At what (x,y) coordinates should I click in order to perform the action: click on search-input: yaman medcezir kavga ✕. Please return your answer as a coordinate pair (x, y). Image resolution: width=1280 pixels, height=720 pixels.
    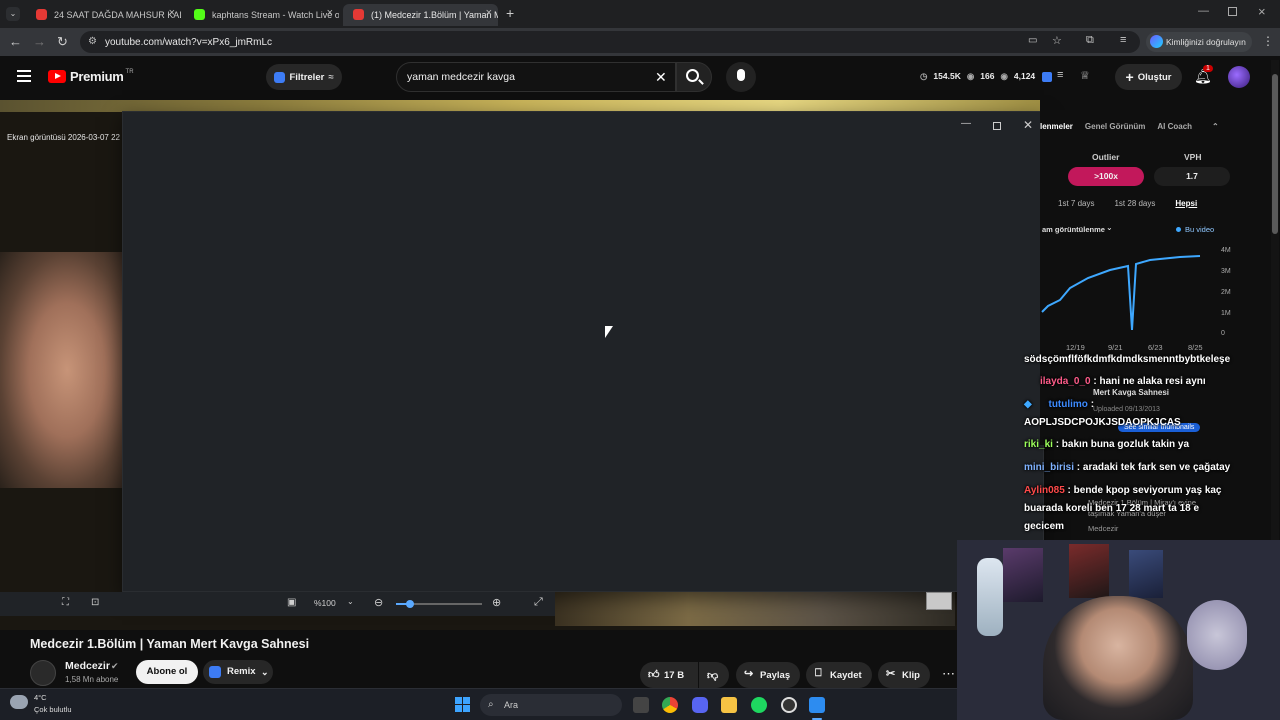
    Looking at the image, I should click on (536, 77).